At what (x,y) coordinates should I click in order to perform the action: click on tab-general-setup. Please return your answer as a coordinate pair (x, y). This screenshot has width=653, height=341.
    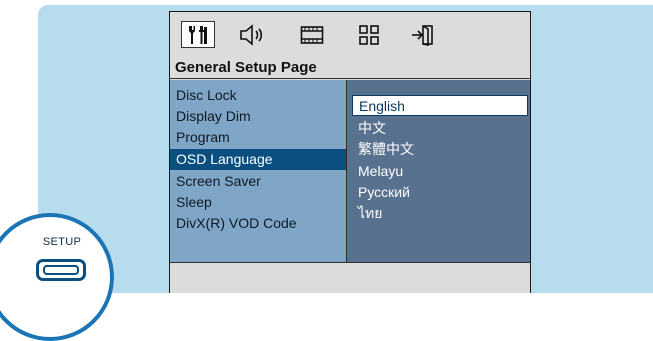
    Looking at the image, I should click on (198, 34).